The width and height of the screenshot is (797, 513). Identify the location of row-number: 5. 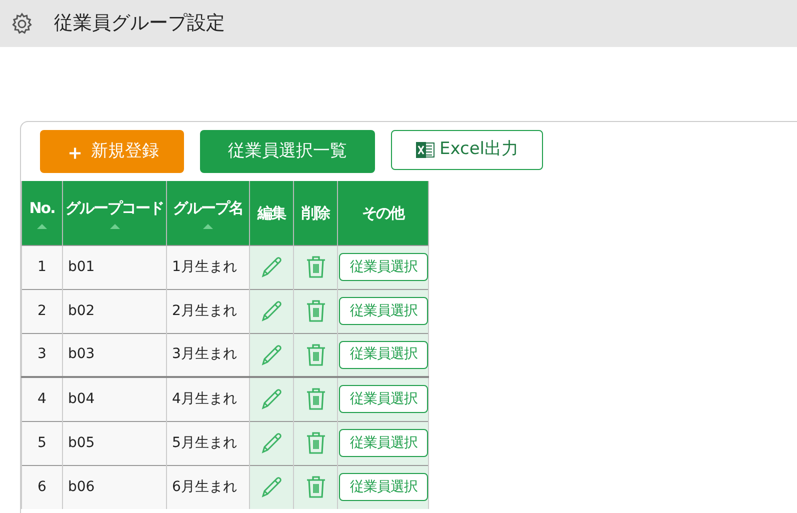
(42, 442).